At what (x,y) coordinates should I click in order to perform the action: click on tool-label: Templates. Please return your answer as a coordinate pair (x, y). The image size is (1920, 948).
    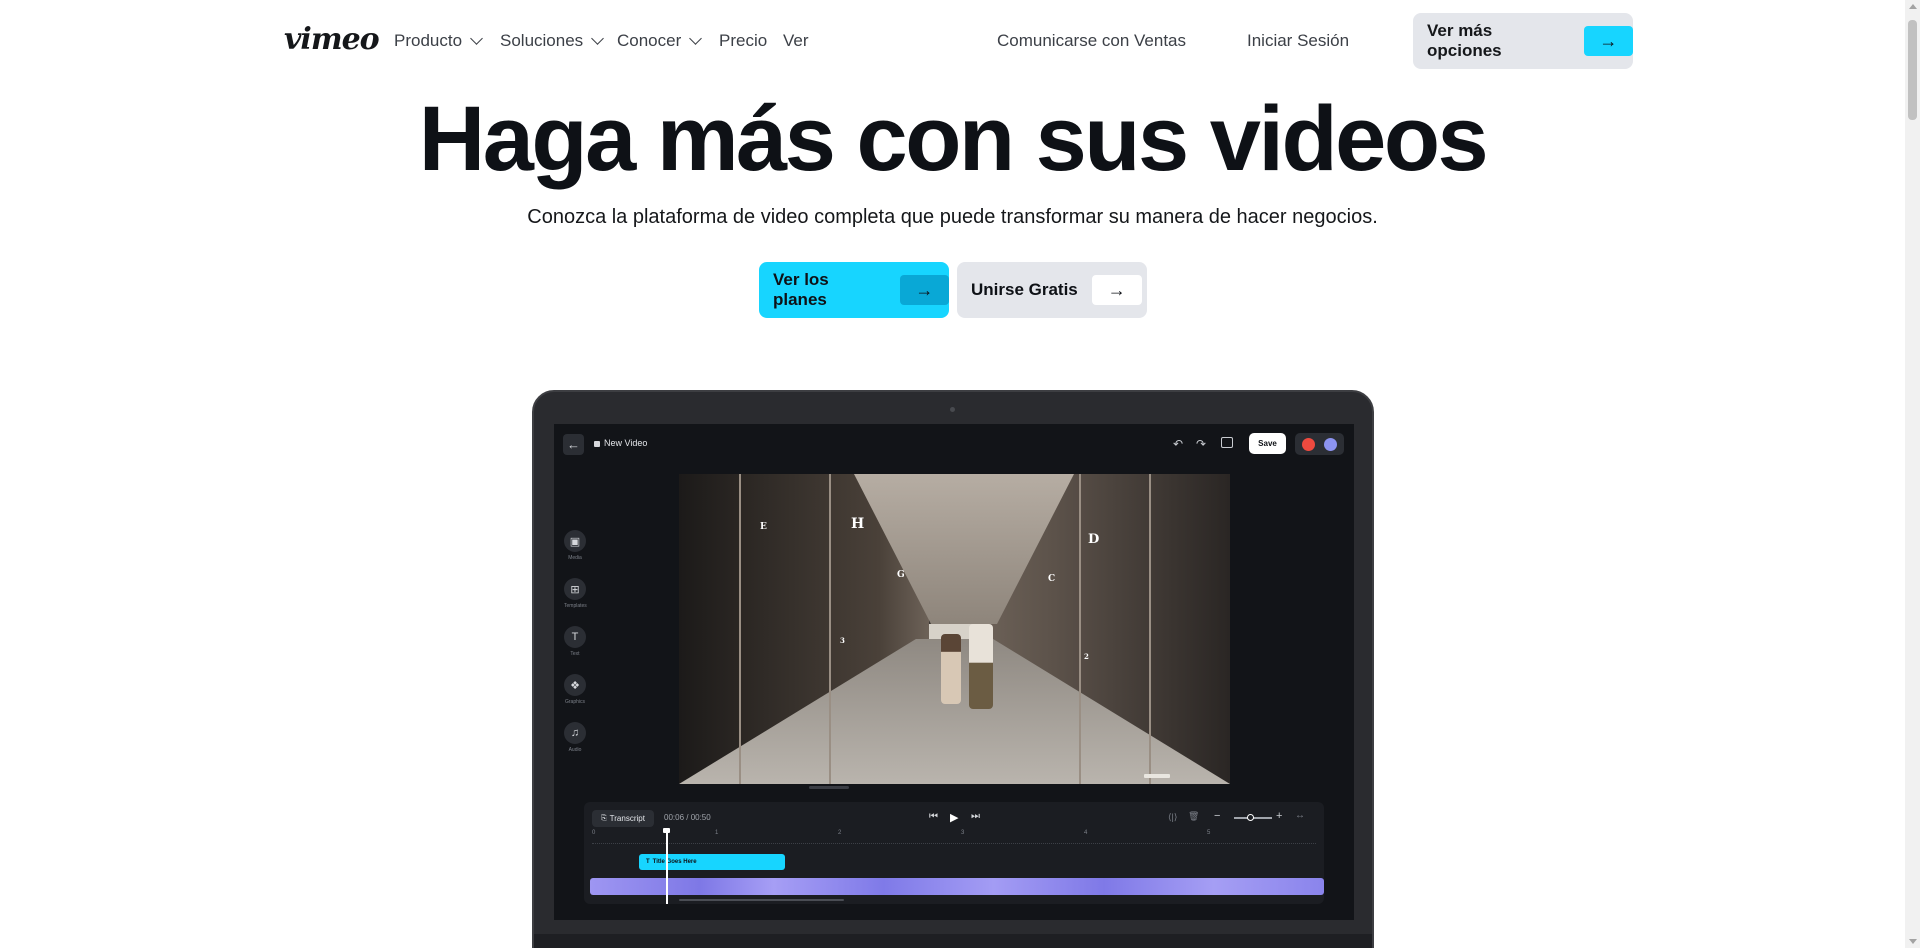
    Looking at the image, I should click on (575, 606).